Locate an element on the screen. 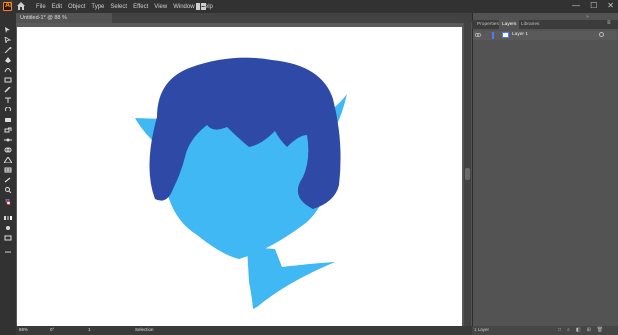  mesh-tool-icon is located at coordinates (8, 170).